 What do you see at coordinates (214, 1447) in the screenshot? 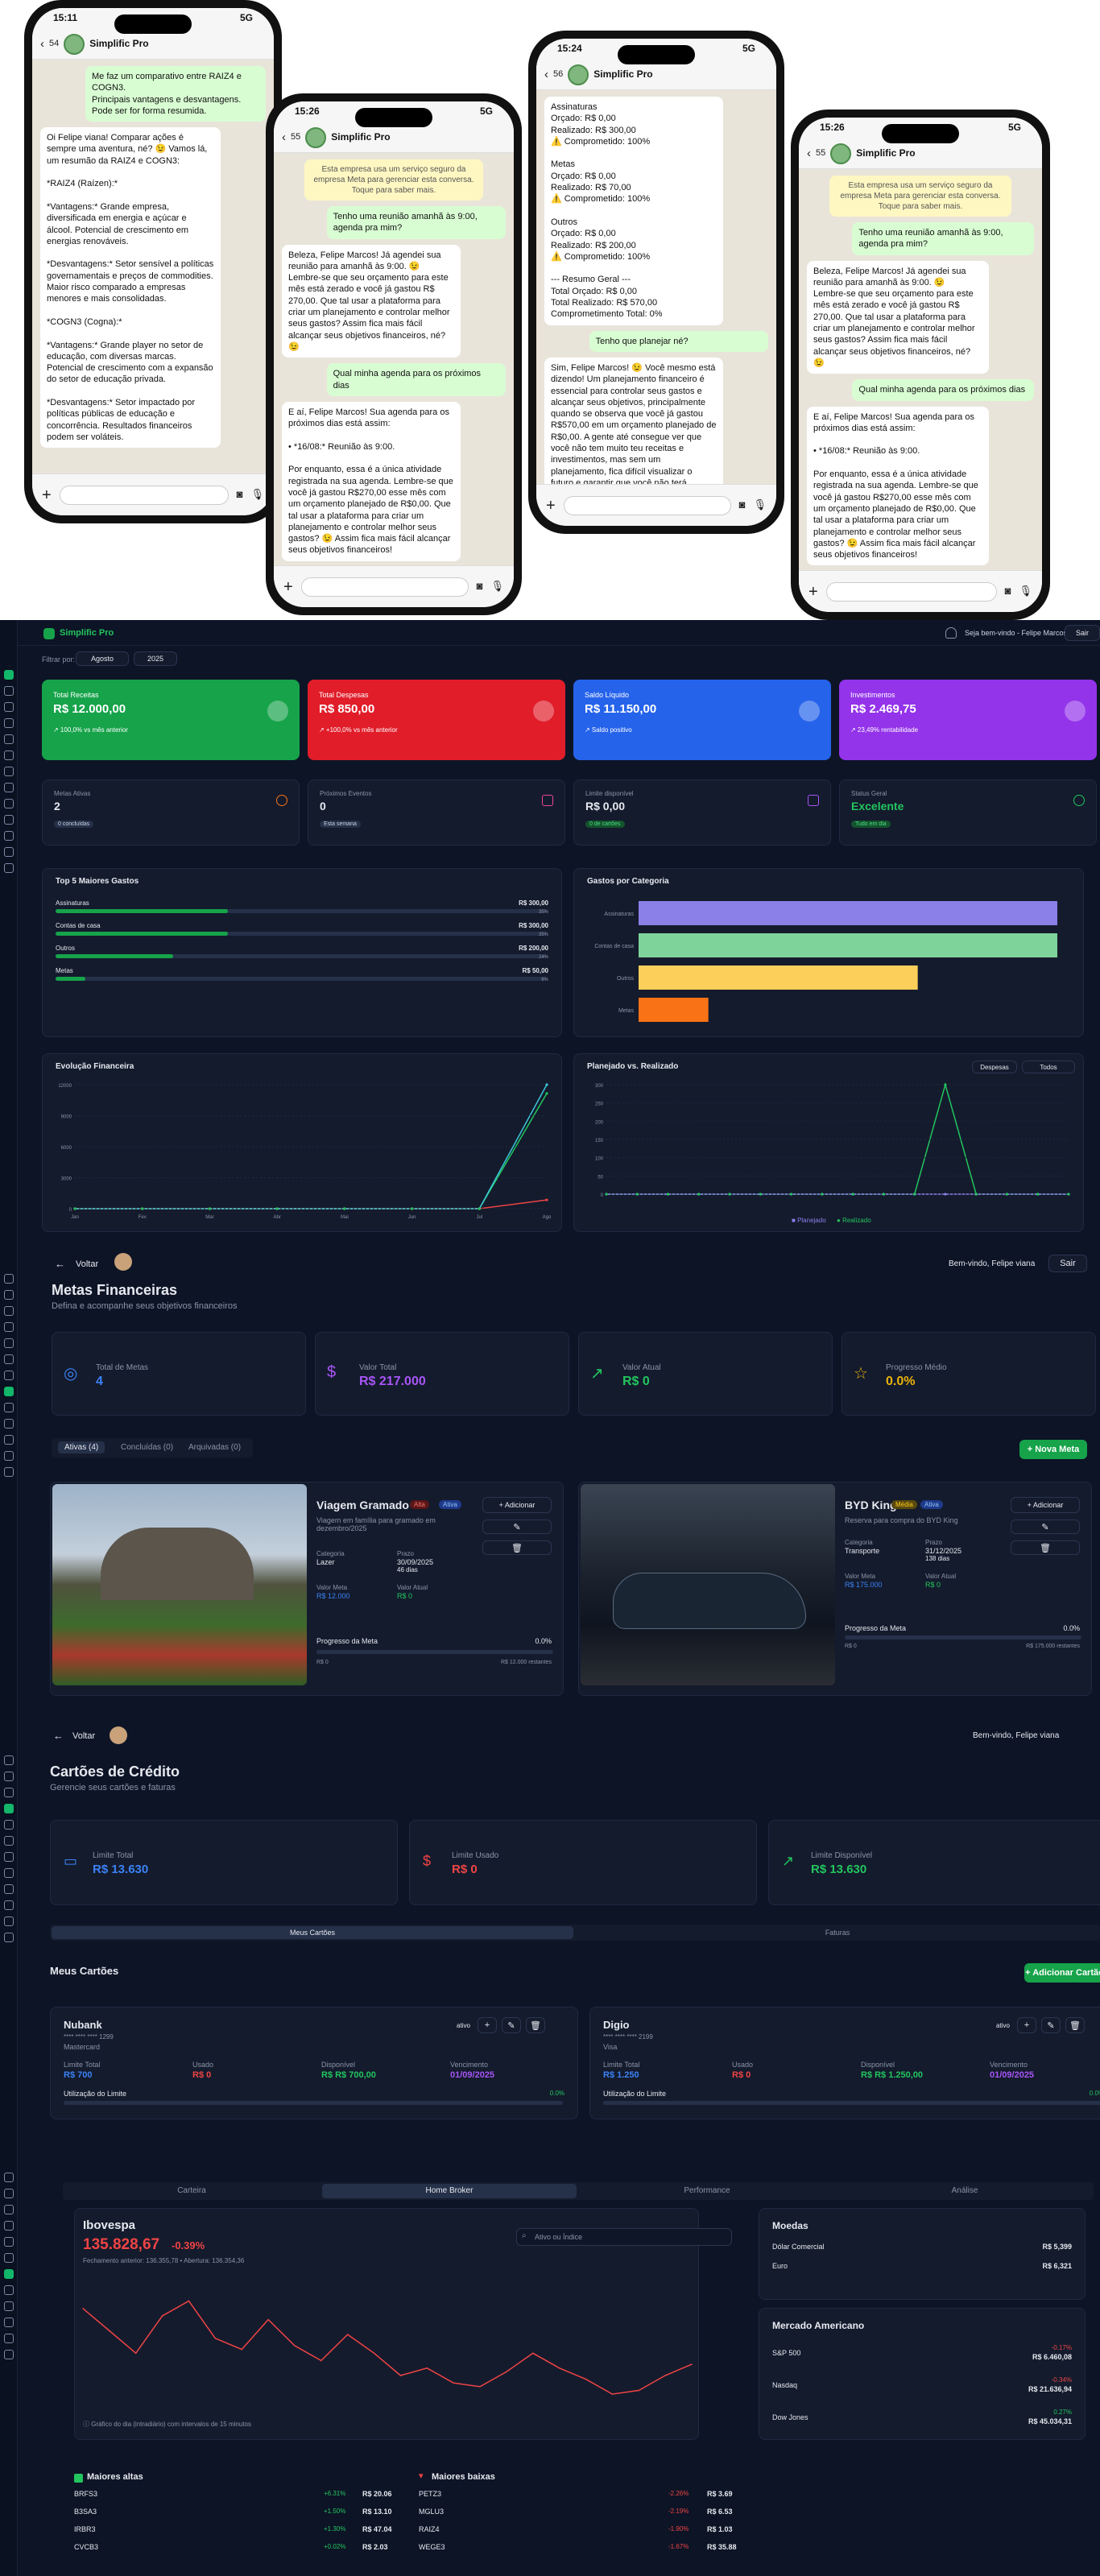
I see `goal-tab: Arquivadas (0)` at bounding box center [214, 1447].